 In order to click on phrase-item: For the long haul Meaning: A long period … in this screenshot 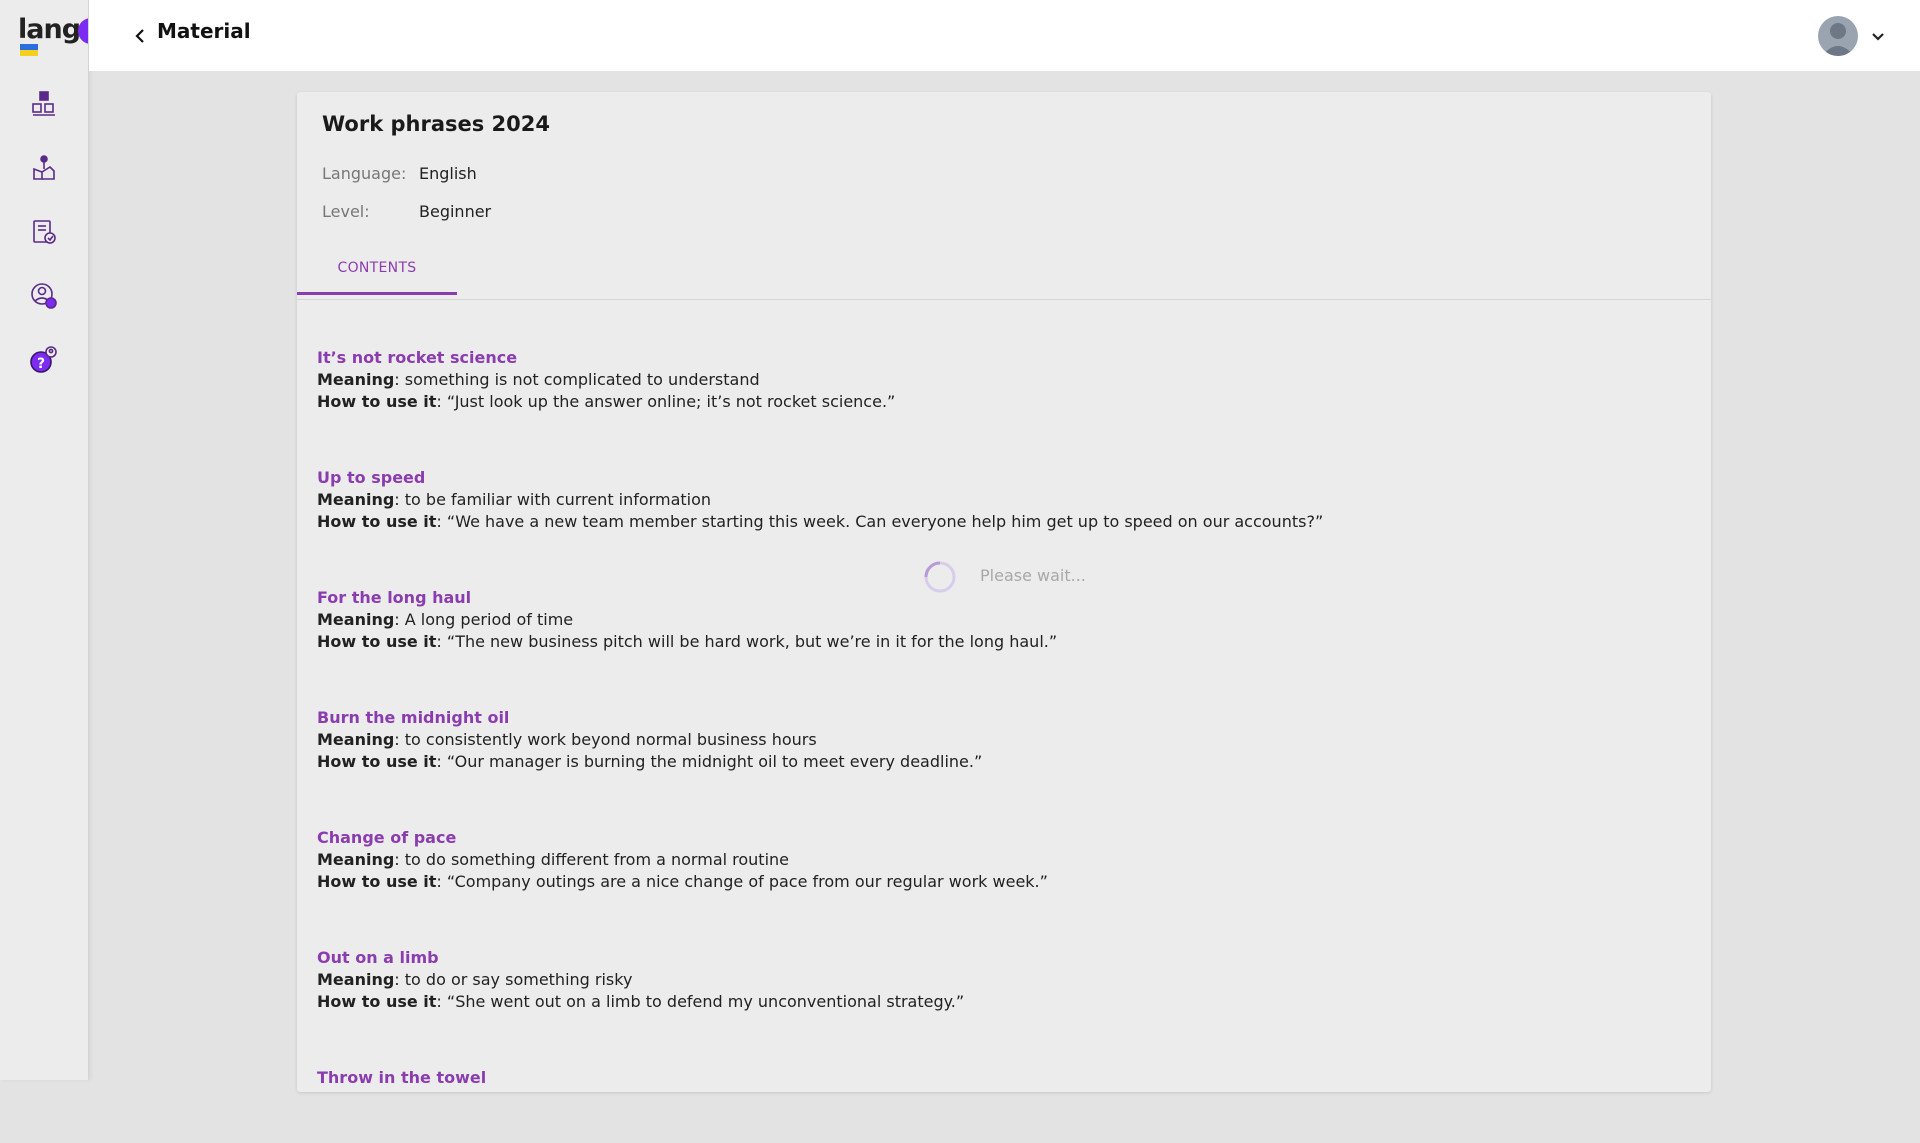, I will do `click(1002, 620)`.